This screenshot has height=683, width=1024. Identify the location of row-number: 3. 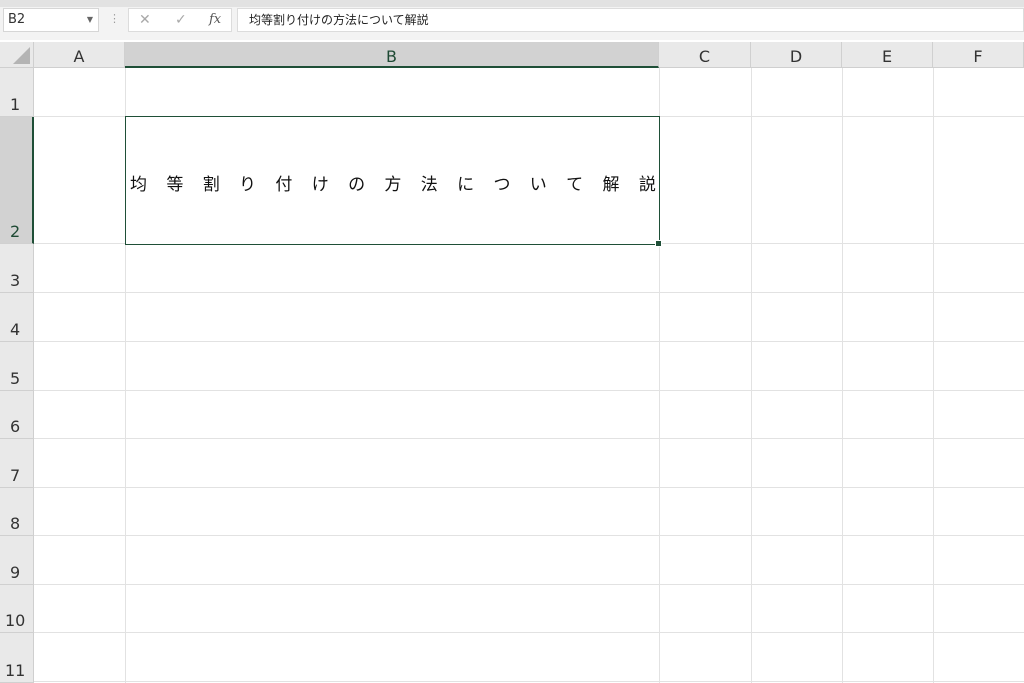
(15, 280).